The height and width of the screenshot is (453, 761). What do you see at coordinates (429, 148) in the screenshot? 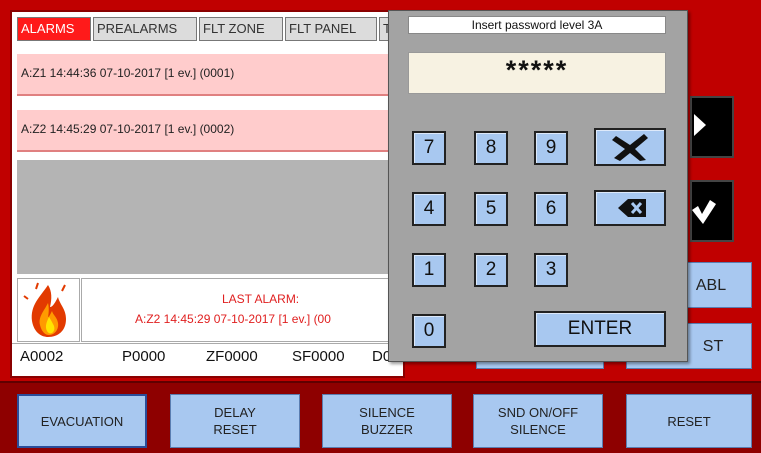
I see `key-7: 7` at bounding box center [429, 148].